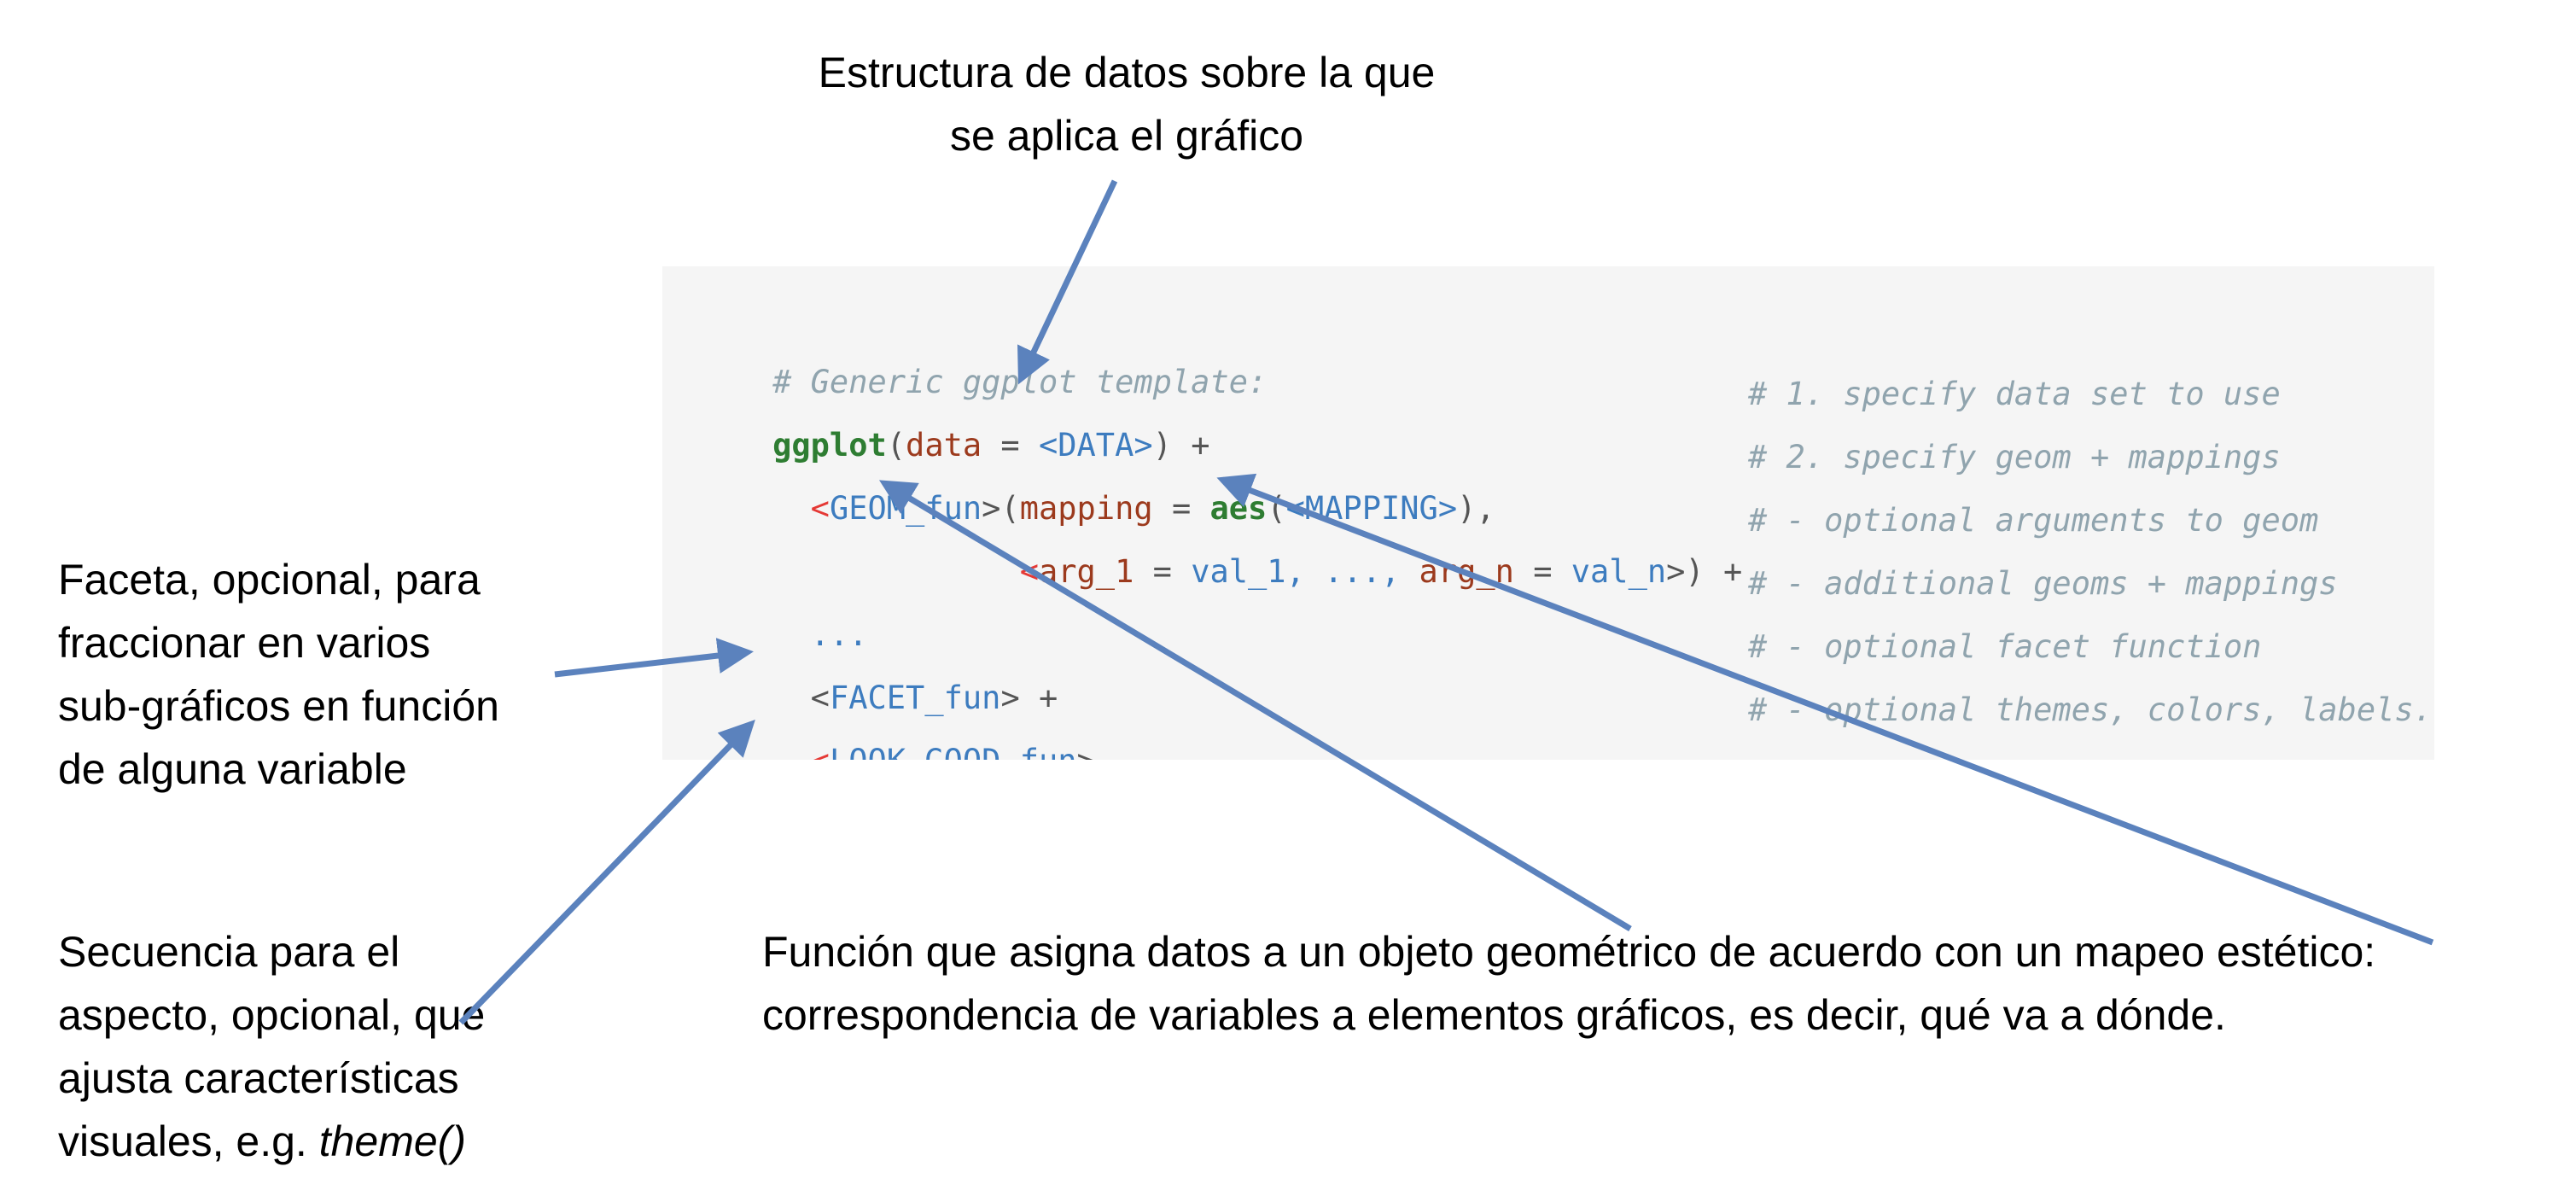 Image resolution: width=2576 pixels, height=1190 pixels. I want to click on arrow-to-geom-fun, so click(1255, 706).